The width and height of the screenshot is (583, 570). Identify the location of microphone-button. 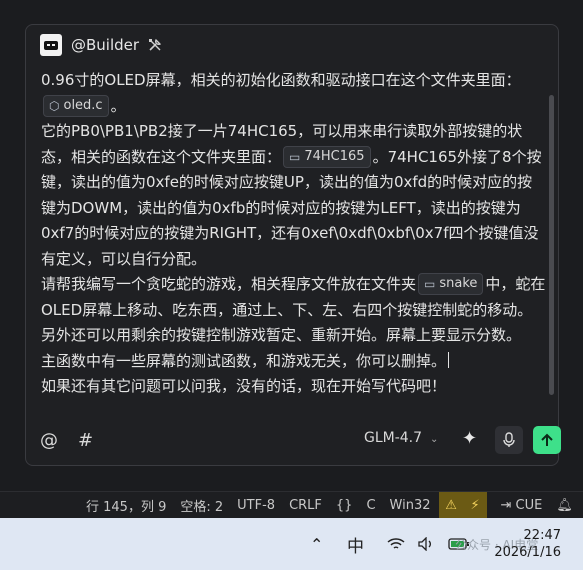
(509, 440).